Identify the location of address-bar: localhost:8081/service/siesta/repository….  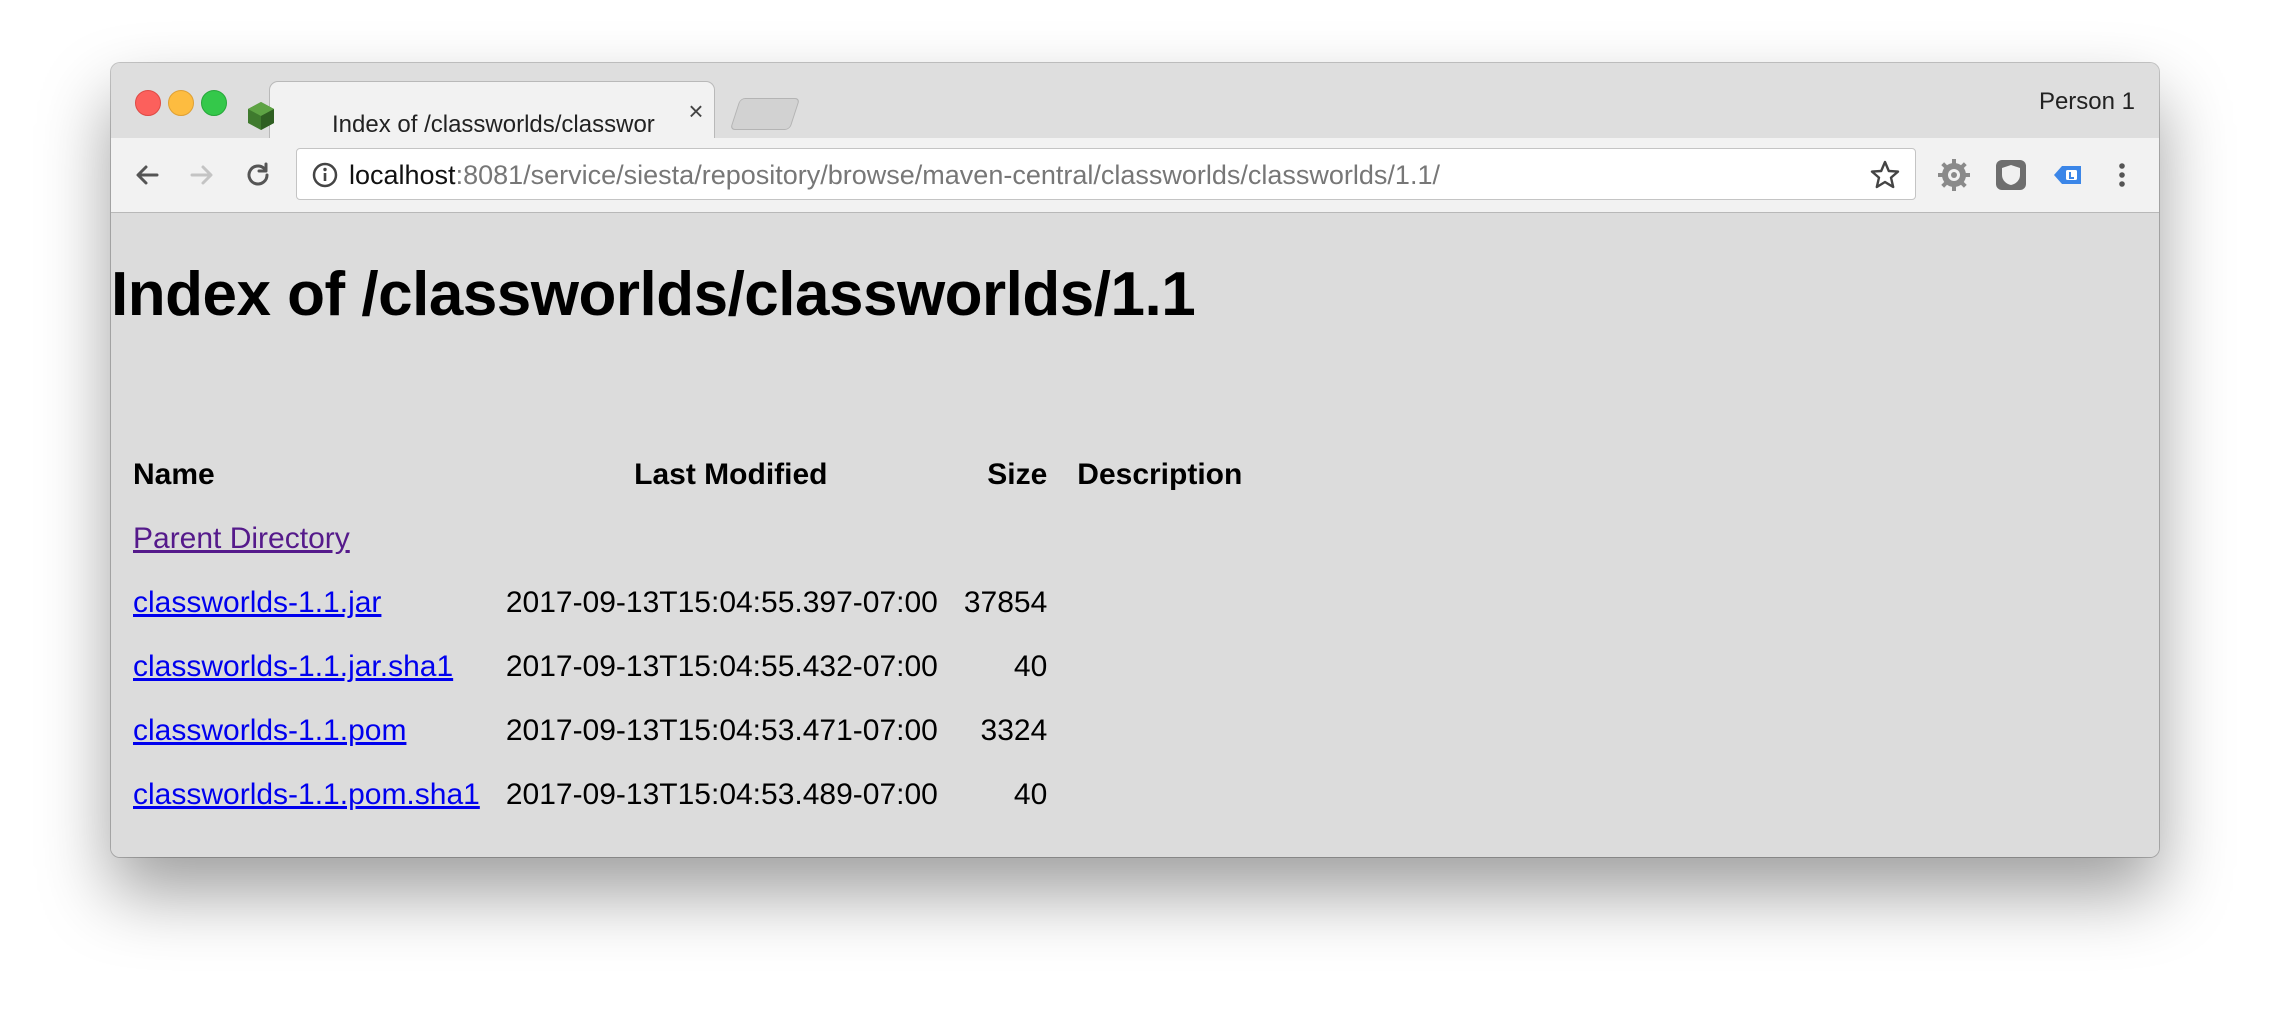
(1106, 174).